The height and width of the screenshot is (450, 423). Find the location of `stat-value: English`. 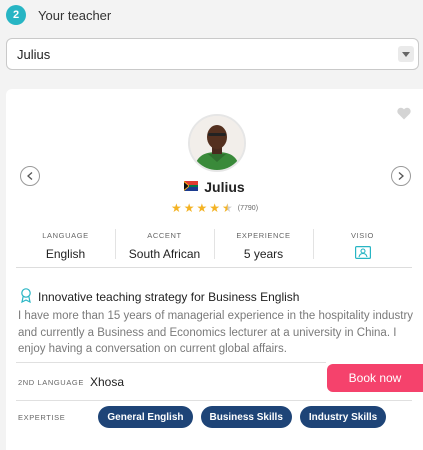

stat-value: English is located at coordinates (65, 254).